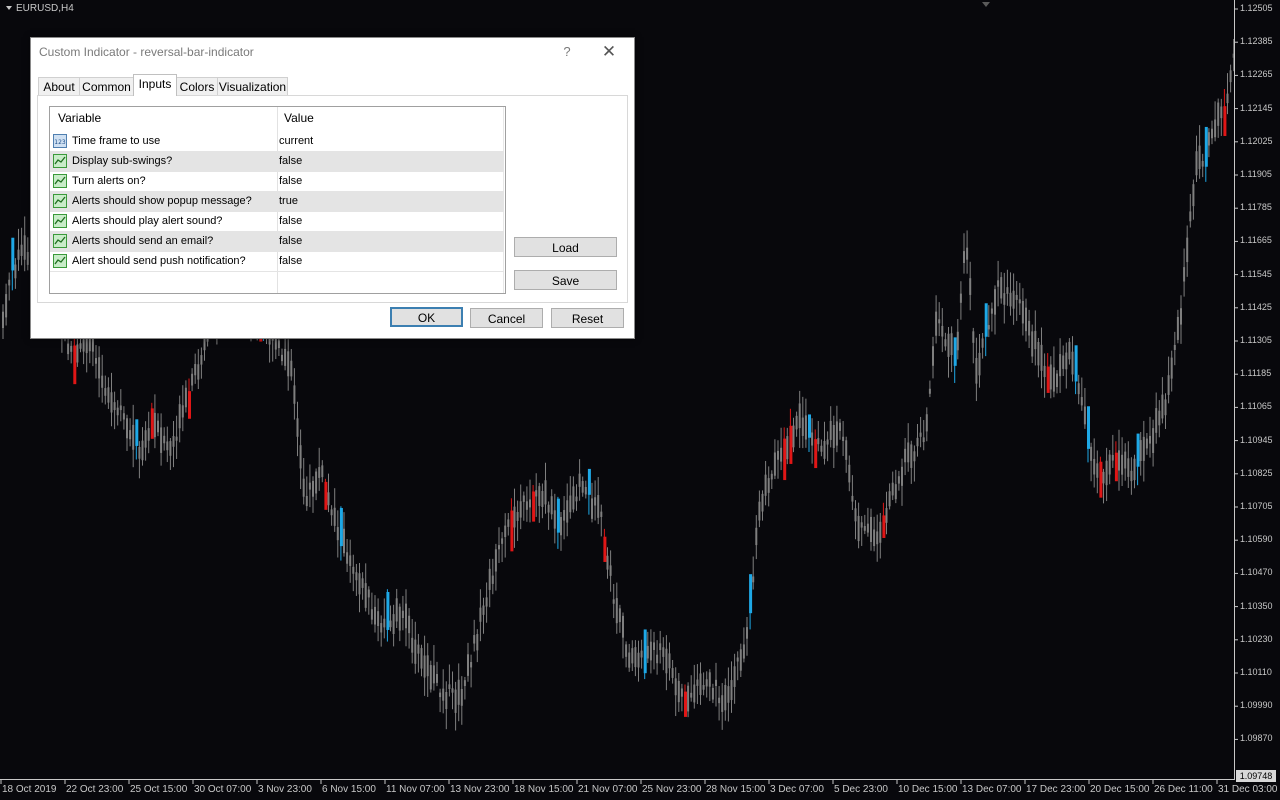 The height and width of the screenshot is (800, 1280). I want to click on table-row: Alerts should show popup message? true, so click(277, 201).